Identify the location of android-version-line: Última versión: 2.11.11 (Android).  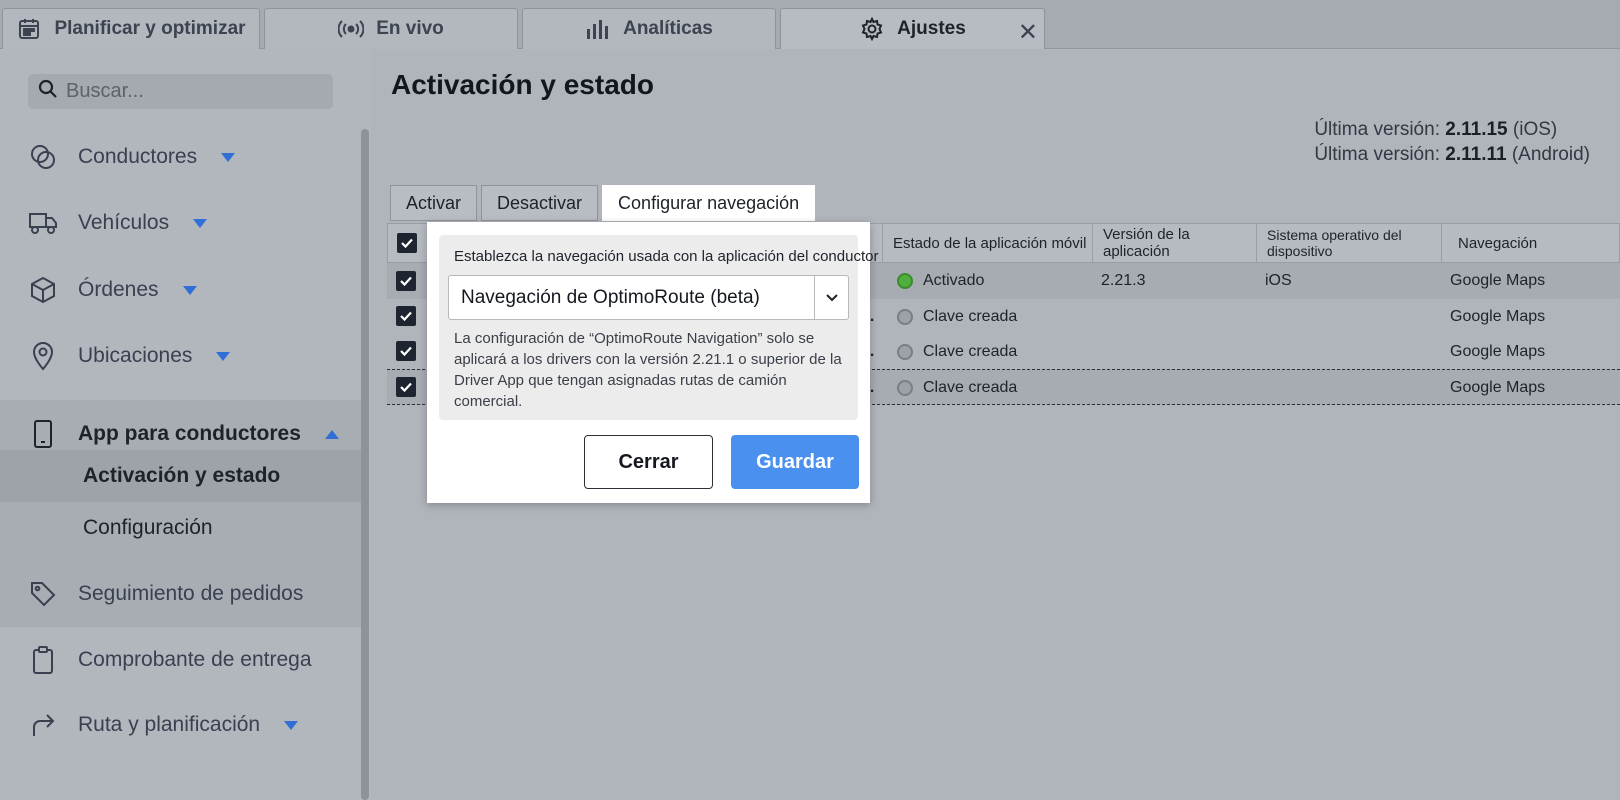
(1452, 154).